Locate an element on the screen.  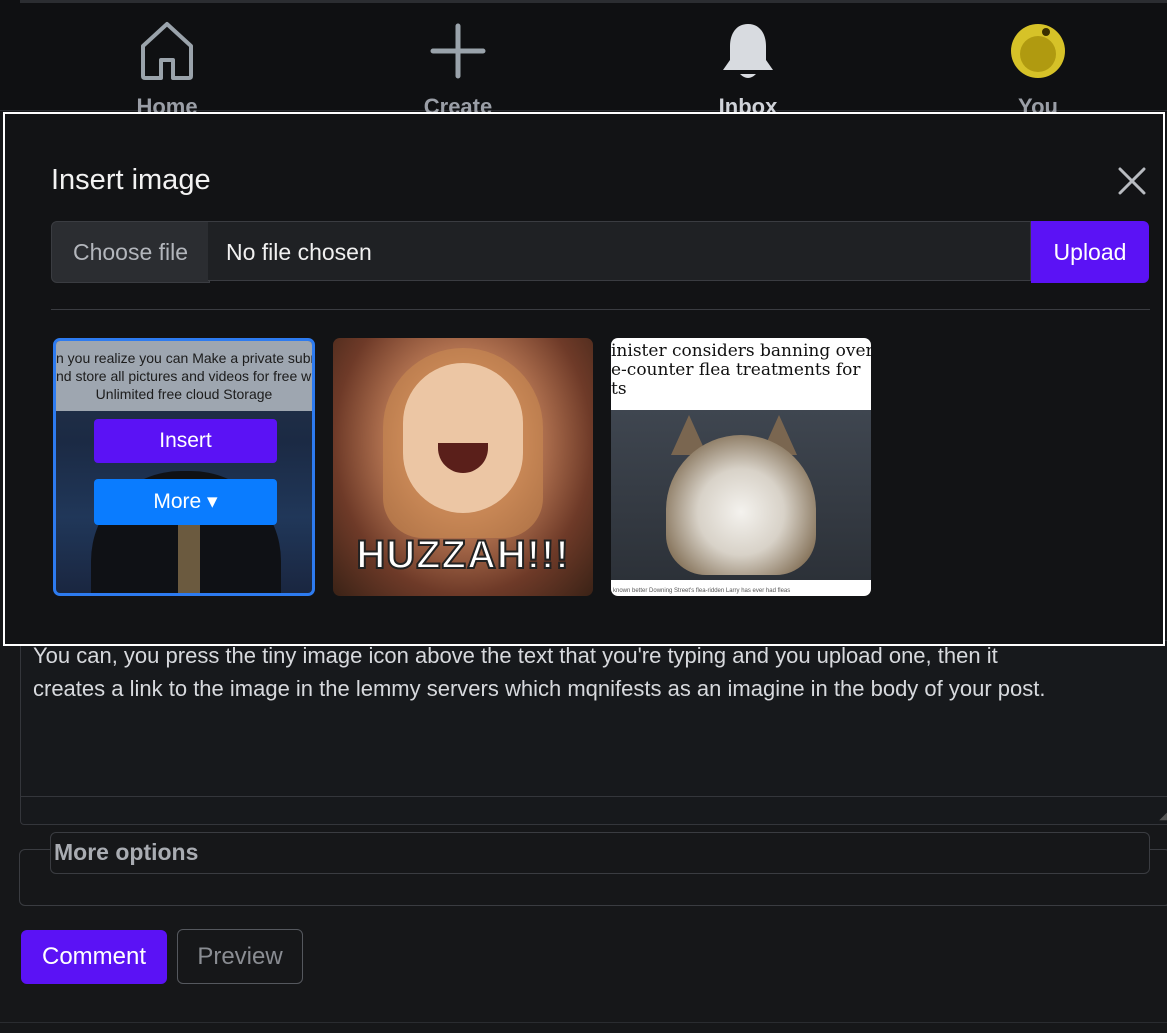
bell-icon is located at coordinates (748, 51).